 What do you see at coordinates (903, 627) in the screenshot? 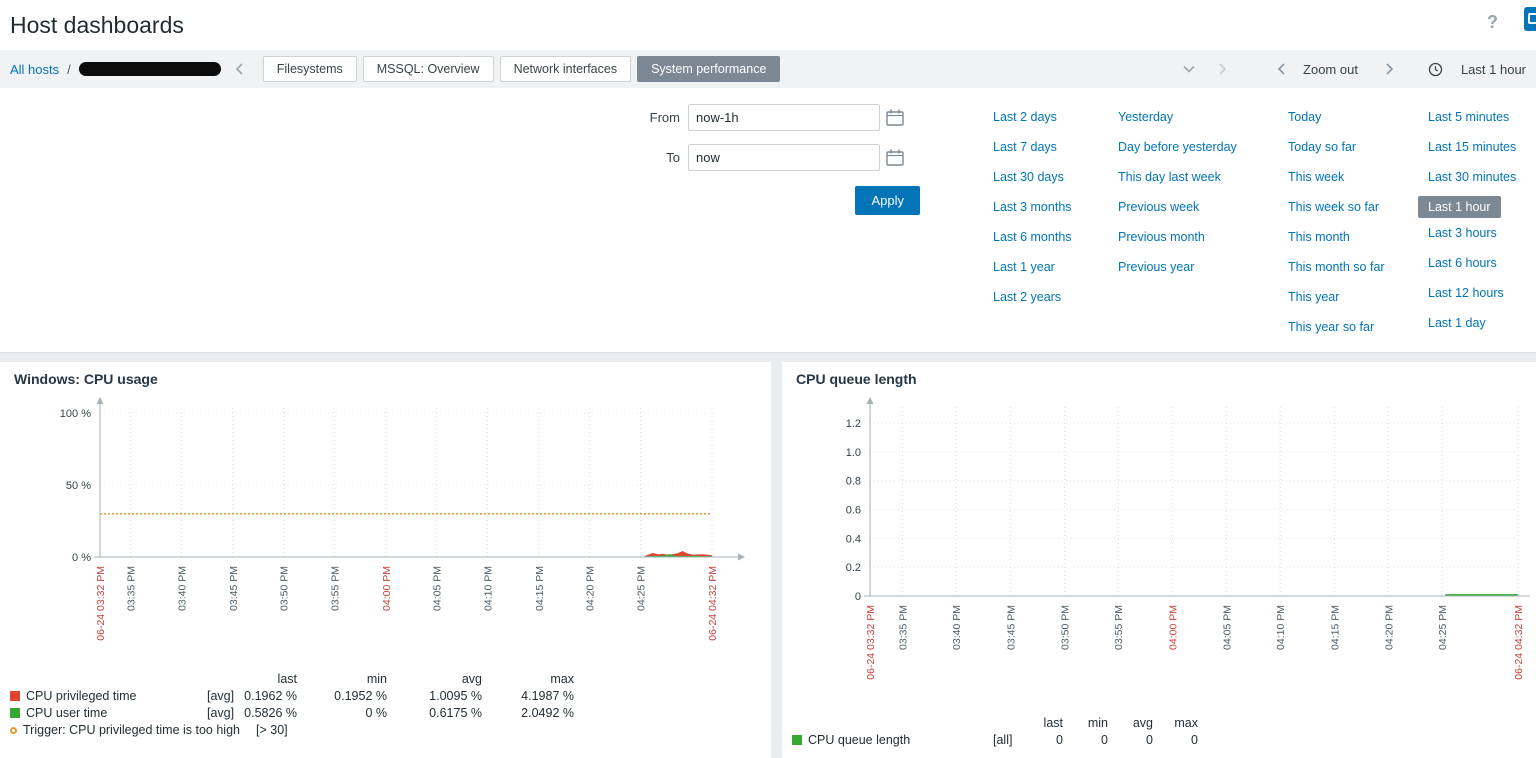
I see `x-tick-label: 03:35 PM` at bounding box center [903, 627].